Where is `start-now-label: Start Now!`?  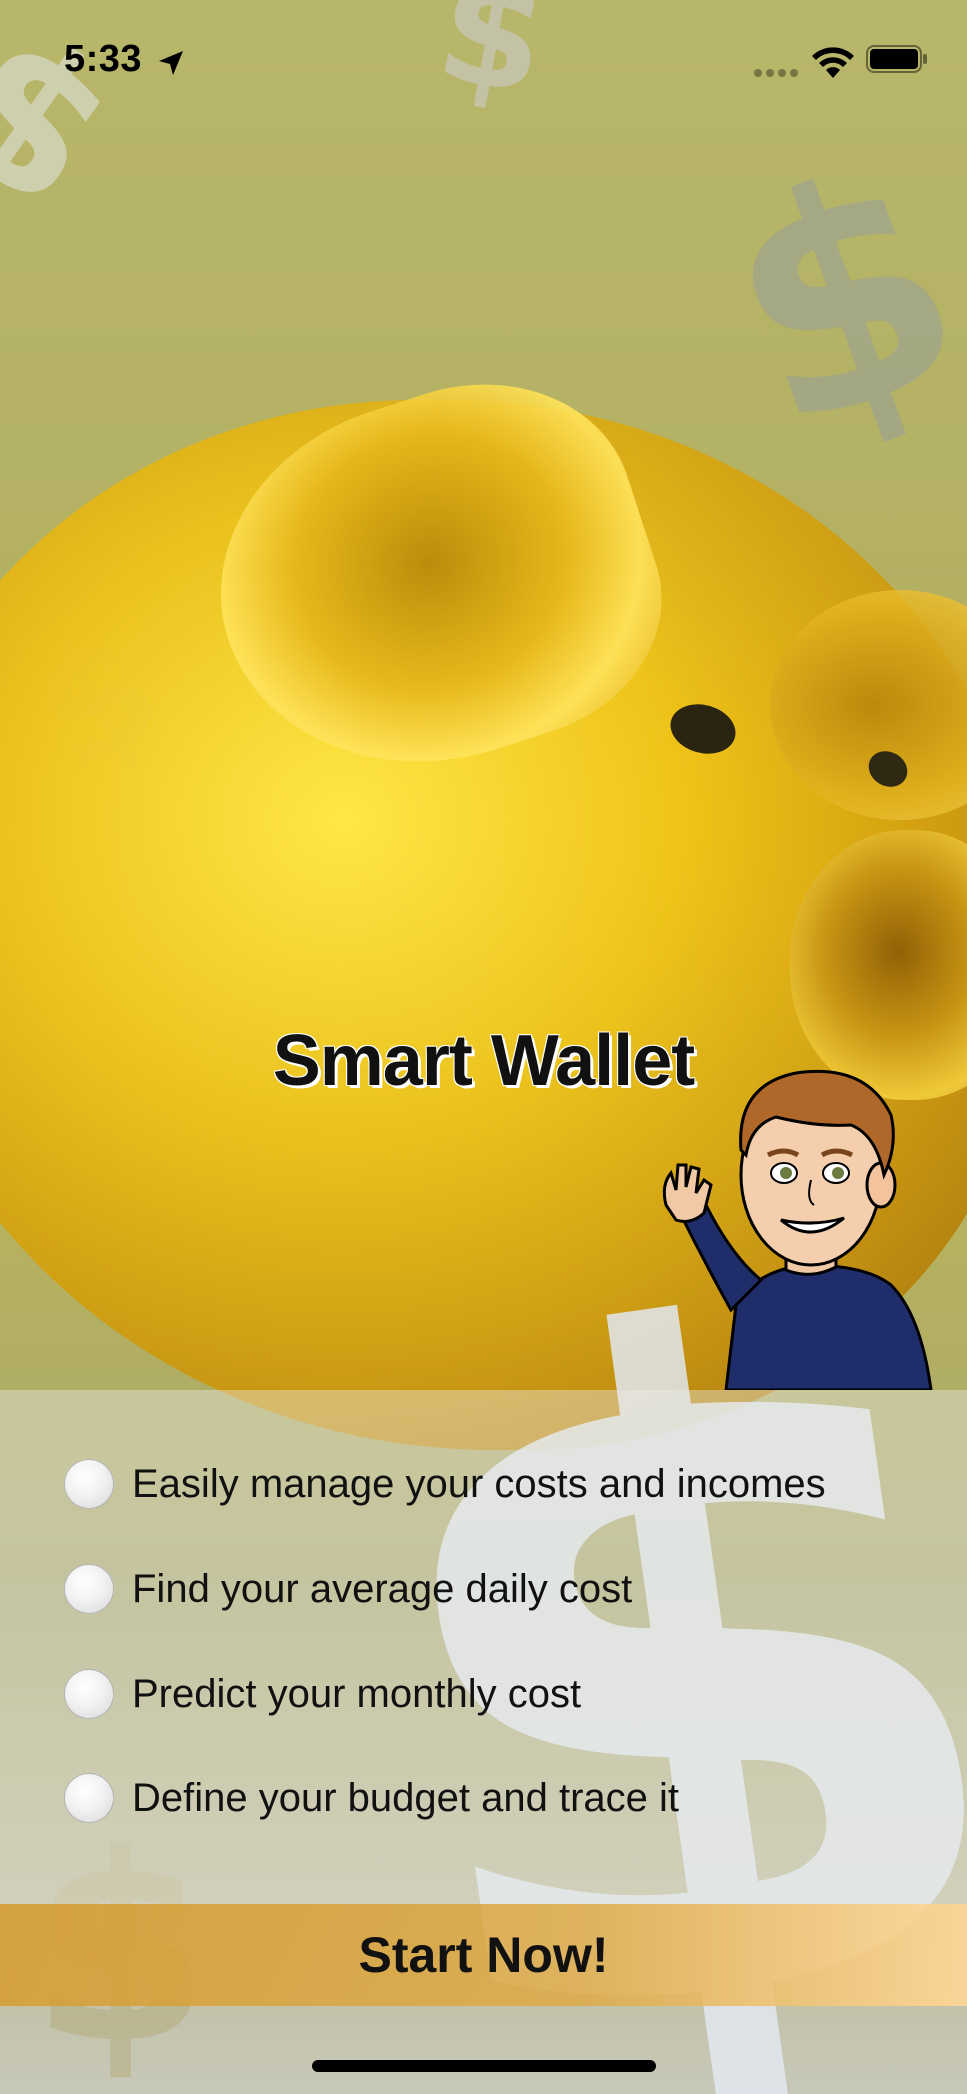 start-now-label: Start Now! is located at coordinates (483, 1955).